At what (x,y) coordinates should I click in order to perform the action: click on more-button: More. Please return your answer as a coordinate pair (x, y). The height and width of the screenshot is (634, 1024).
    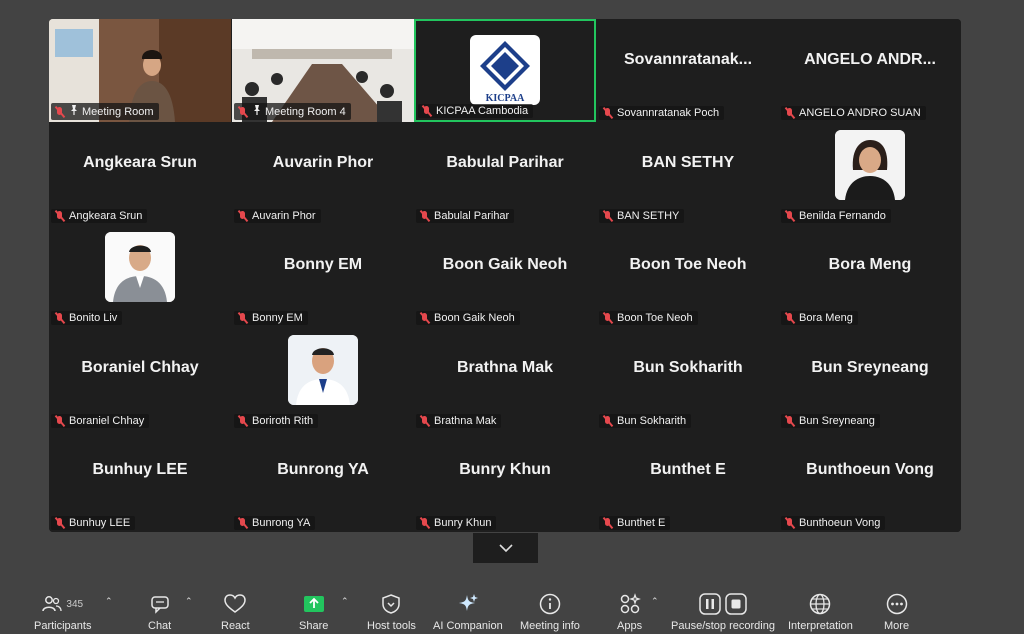
    Looking at the image, I should click on (896, 612).